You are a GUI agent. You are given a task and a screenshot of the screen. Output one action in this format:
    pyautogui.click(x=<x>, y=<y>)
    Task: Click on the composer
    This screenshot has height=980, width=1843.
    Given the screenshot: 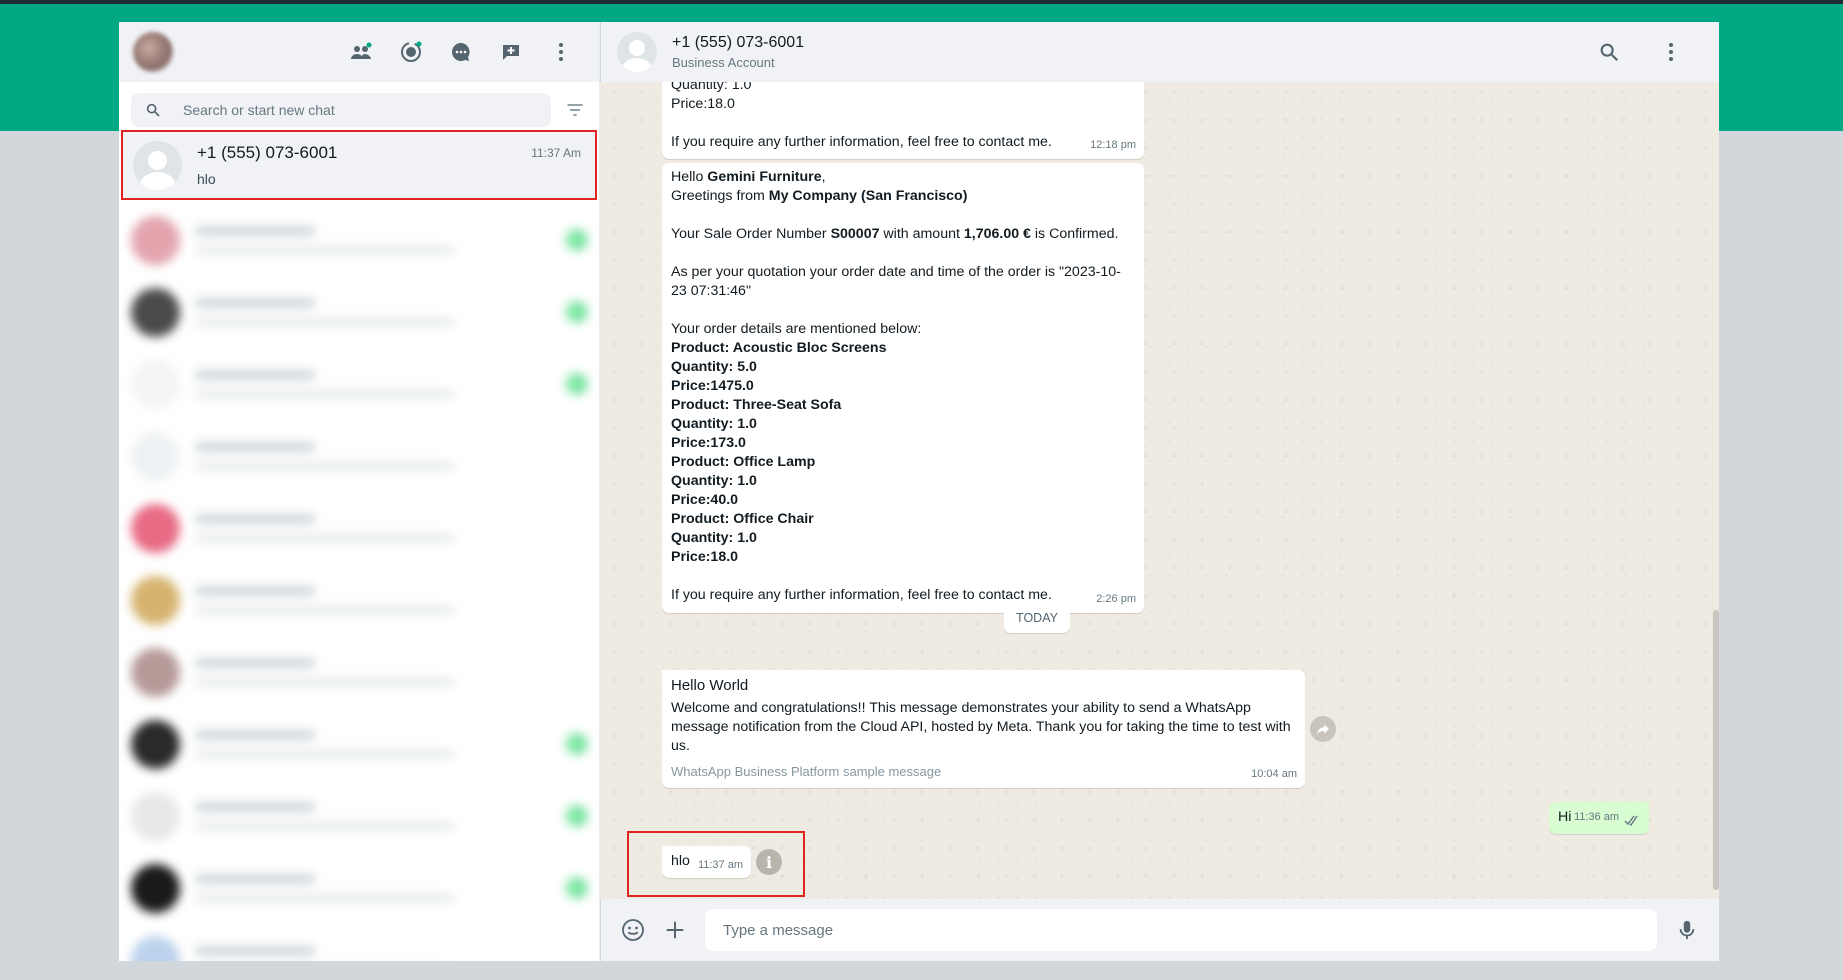 What is the action you would take?
    pyautogui.click(x=1159, y=930)
    